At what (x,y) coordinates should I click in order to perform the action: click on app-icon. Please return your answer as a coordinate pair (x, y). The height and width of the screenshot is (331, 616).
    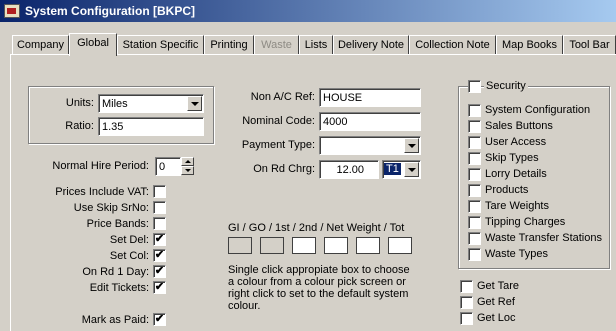
    Looking at the image, I should click on (12, 11).